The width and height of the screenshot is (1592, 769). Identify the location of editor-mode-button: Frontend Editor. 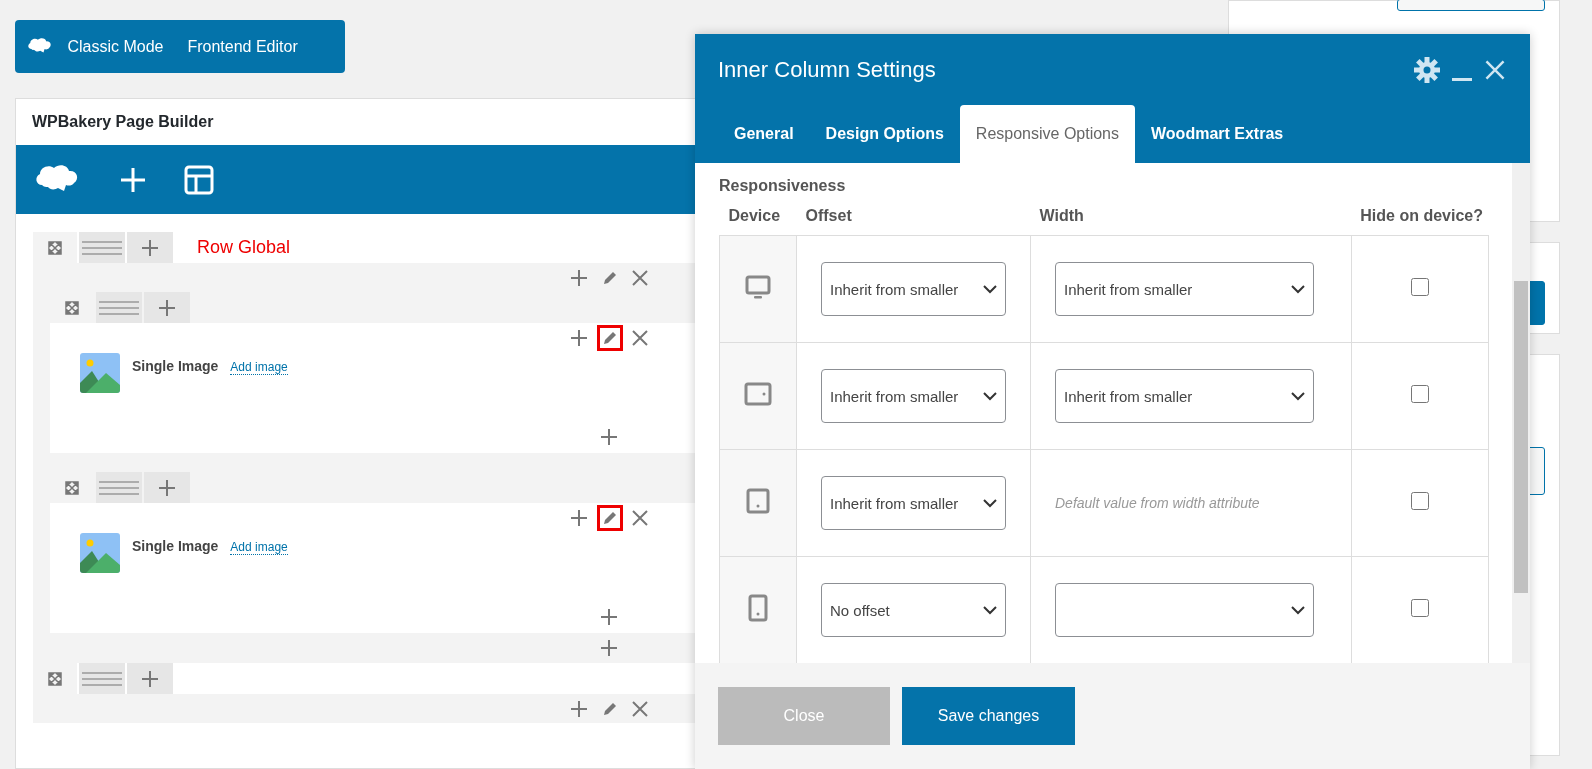
(242, 46).